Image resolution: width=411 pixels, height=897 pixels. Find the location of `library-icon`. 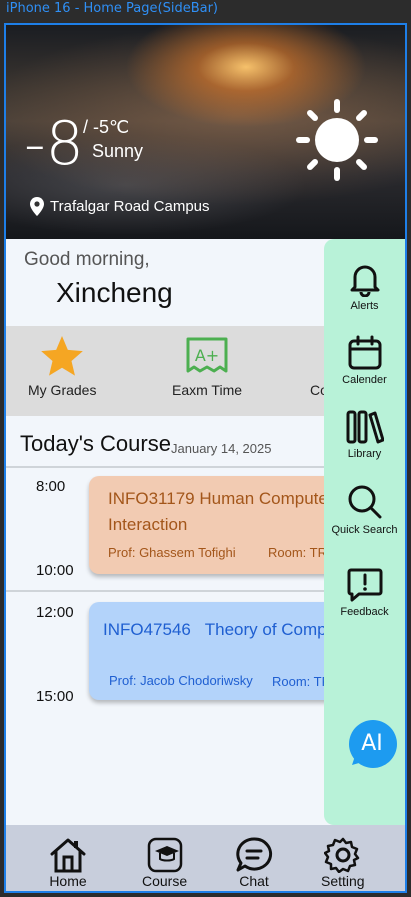

library-icon is located at coordinates (365, 427).